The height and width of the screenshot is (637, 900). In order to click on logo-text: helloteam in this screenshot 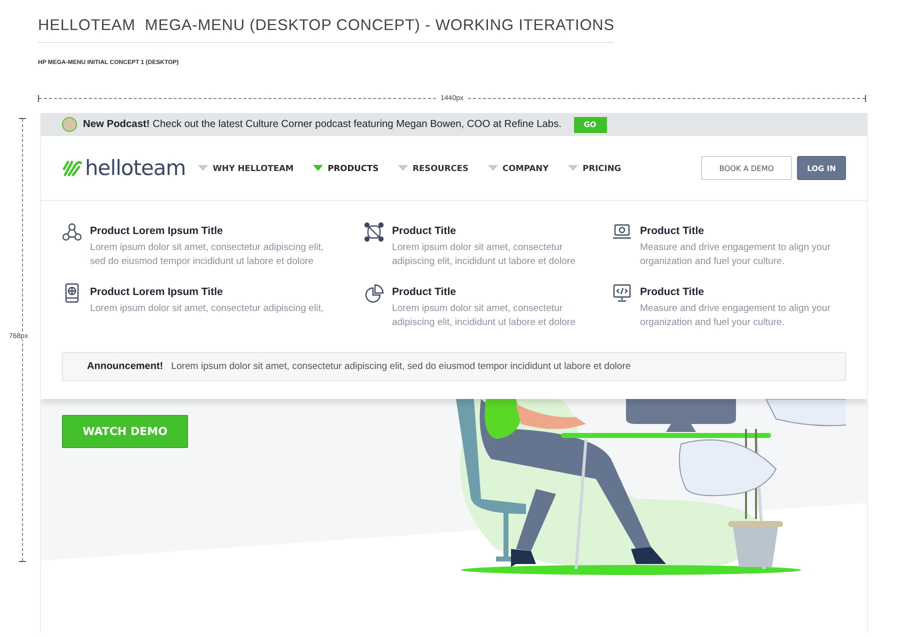, I will do `click(135, 168)`.